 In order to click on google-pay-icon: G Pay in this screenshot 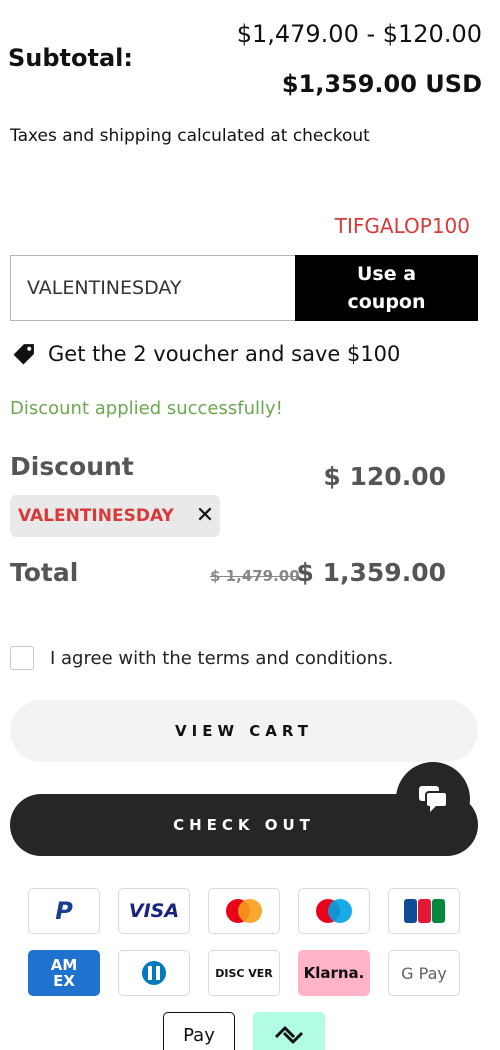, I will do `click(424, 973)`.